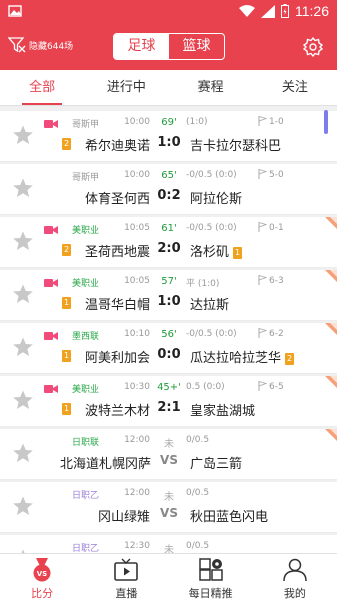  What do you see at coordinates (169, 354) in the screenshot?
I see `match-score: 0:0` at bounding box center [169, 354].